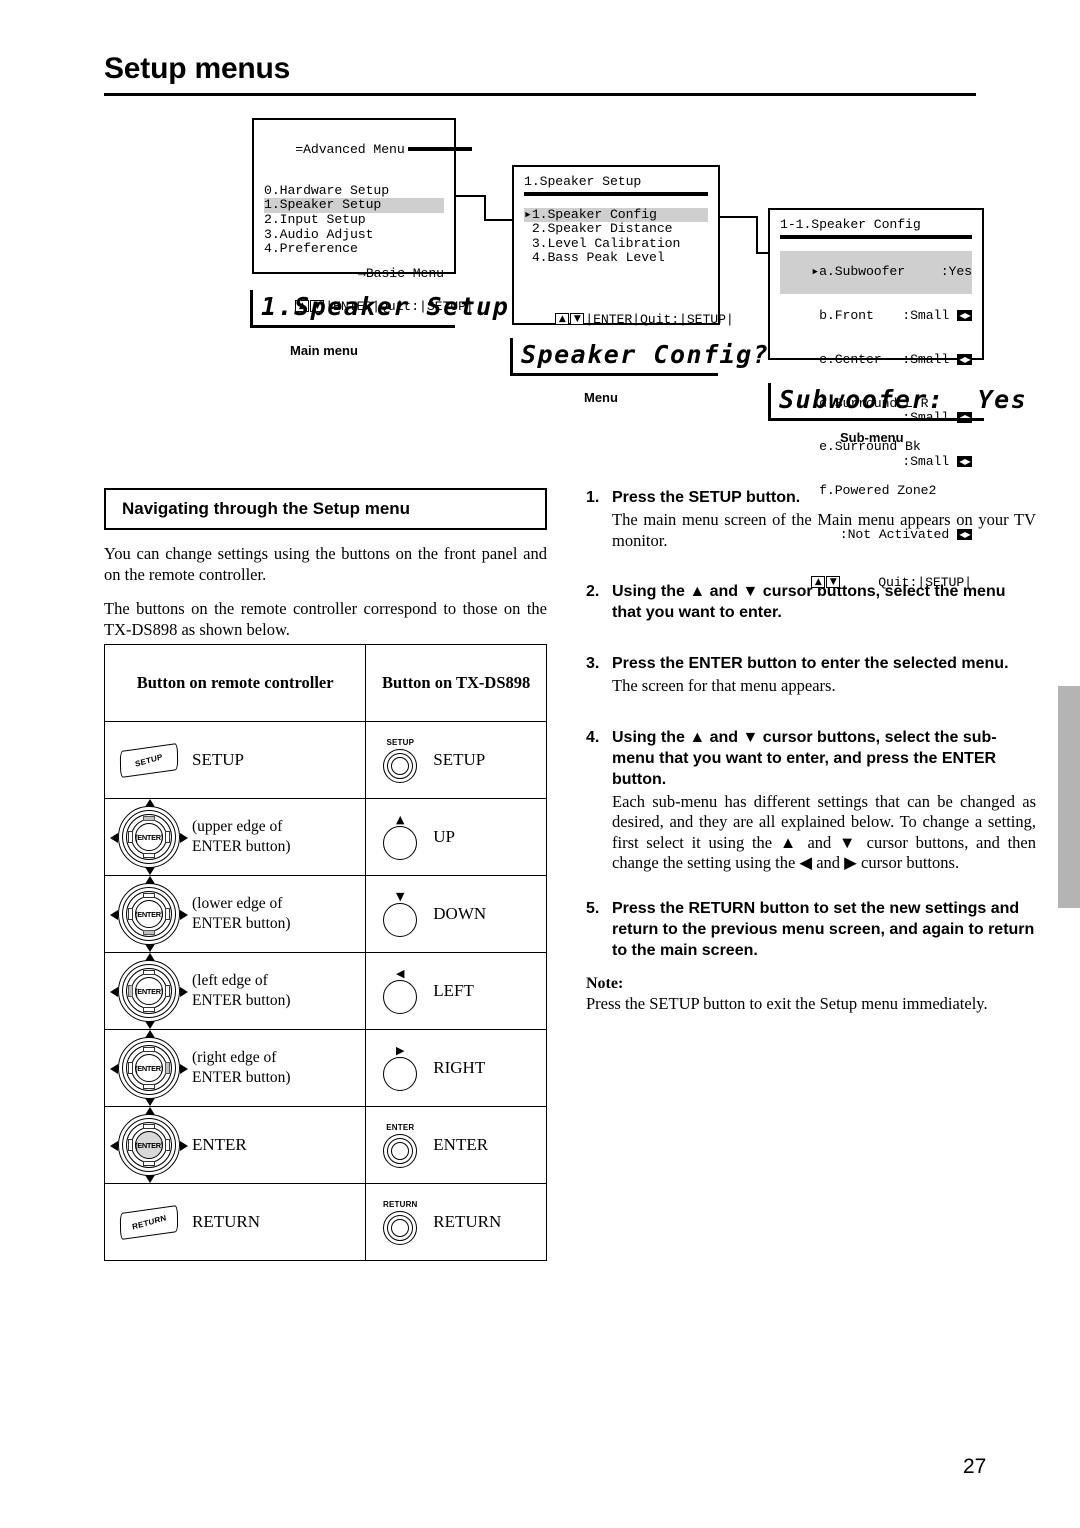  What do you see at coordinates (400, 1050) in the screenshot?
I see `right-arrow-icon: ▶` at bounding box center [400, 1050].